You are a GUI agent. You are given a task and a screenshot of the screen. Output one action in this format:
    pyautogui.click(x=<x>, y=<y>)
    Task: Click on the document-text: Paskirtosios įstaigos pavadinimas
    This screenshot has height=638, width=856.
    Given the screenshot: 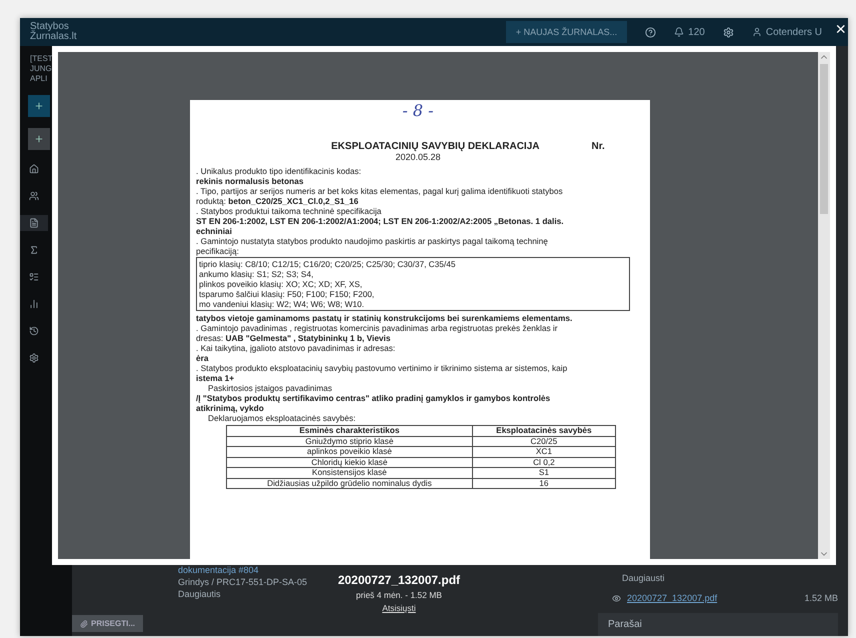 What is the action you would take?
    pyautogui.click(x=270, y=388)
    